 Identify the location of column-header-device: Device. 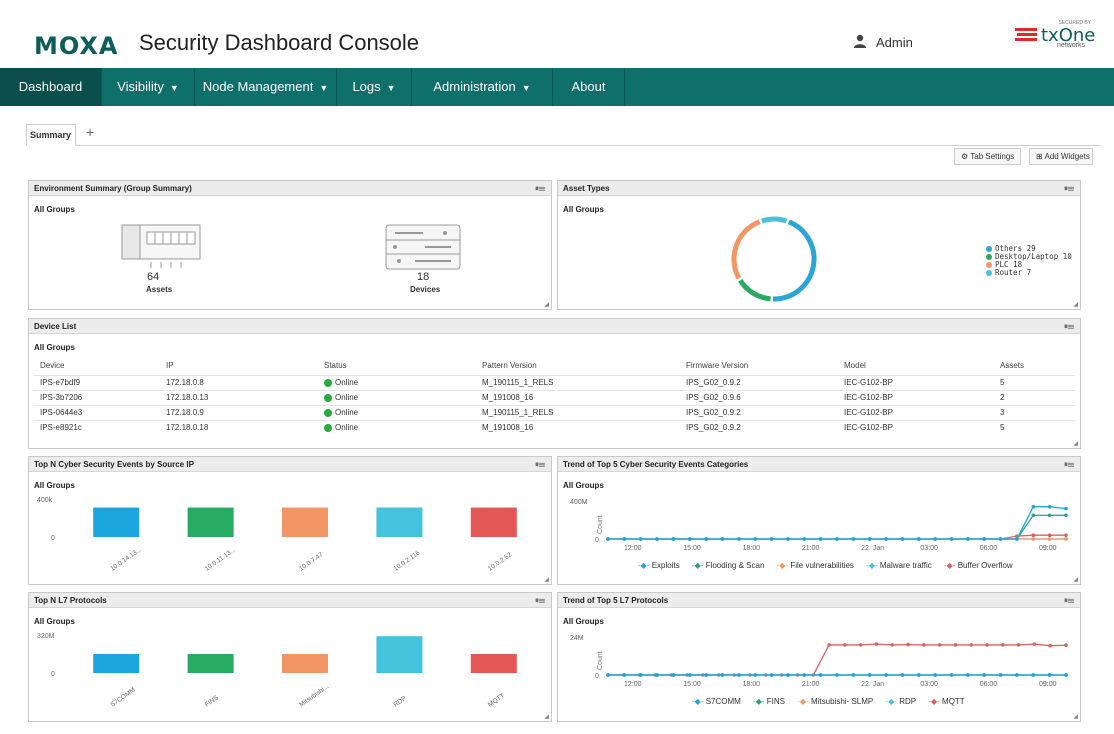
(96, 366).